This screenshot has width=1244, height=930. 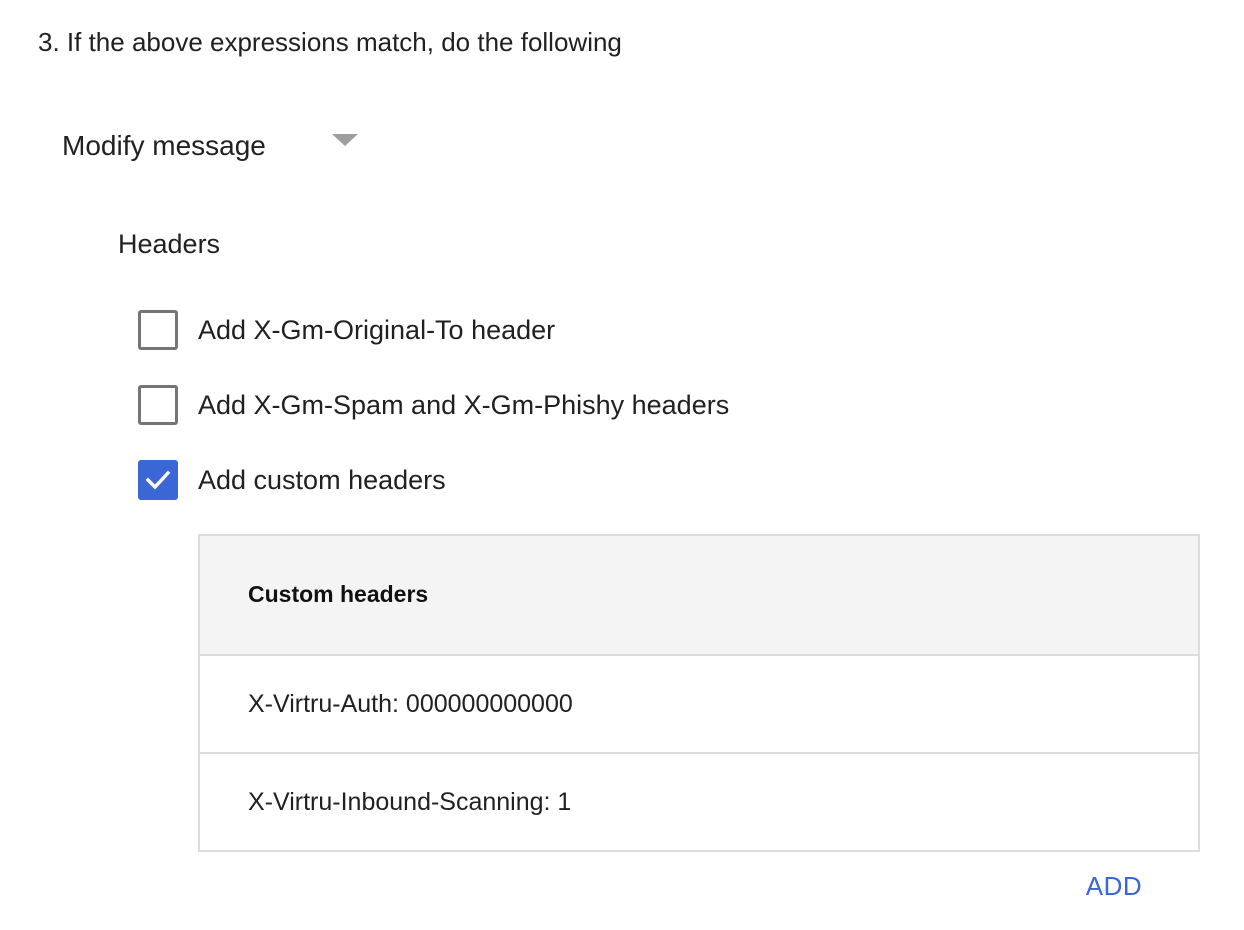 I want to click on checkbox-label: Add custom headers, so click(x=322, y=480).